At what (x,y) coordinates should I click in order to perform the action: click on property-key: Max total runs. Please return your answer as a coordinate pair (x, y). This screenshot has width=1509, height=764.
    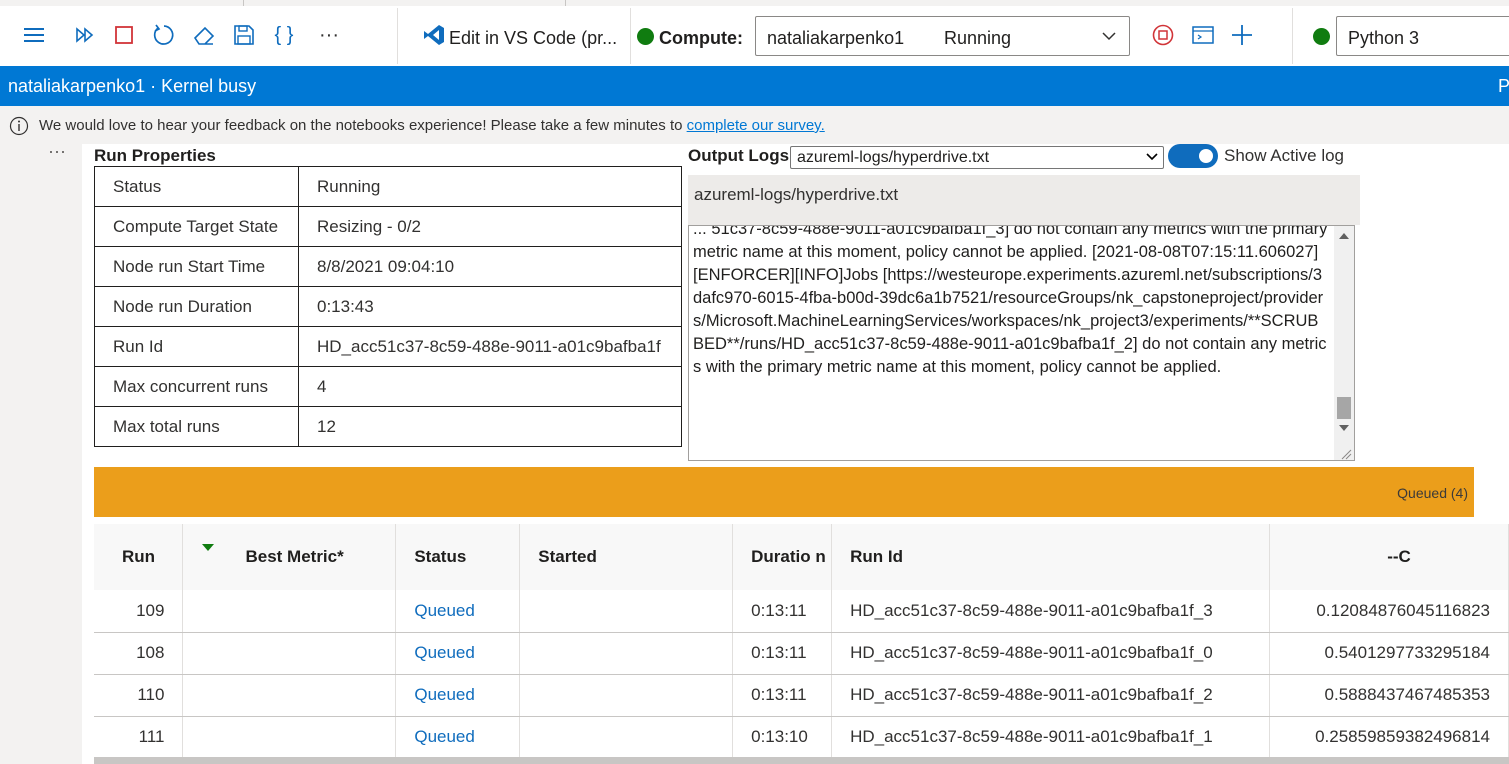
    Looking at the image, I should click on (196, 426).